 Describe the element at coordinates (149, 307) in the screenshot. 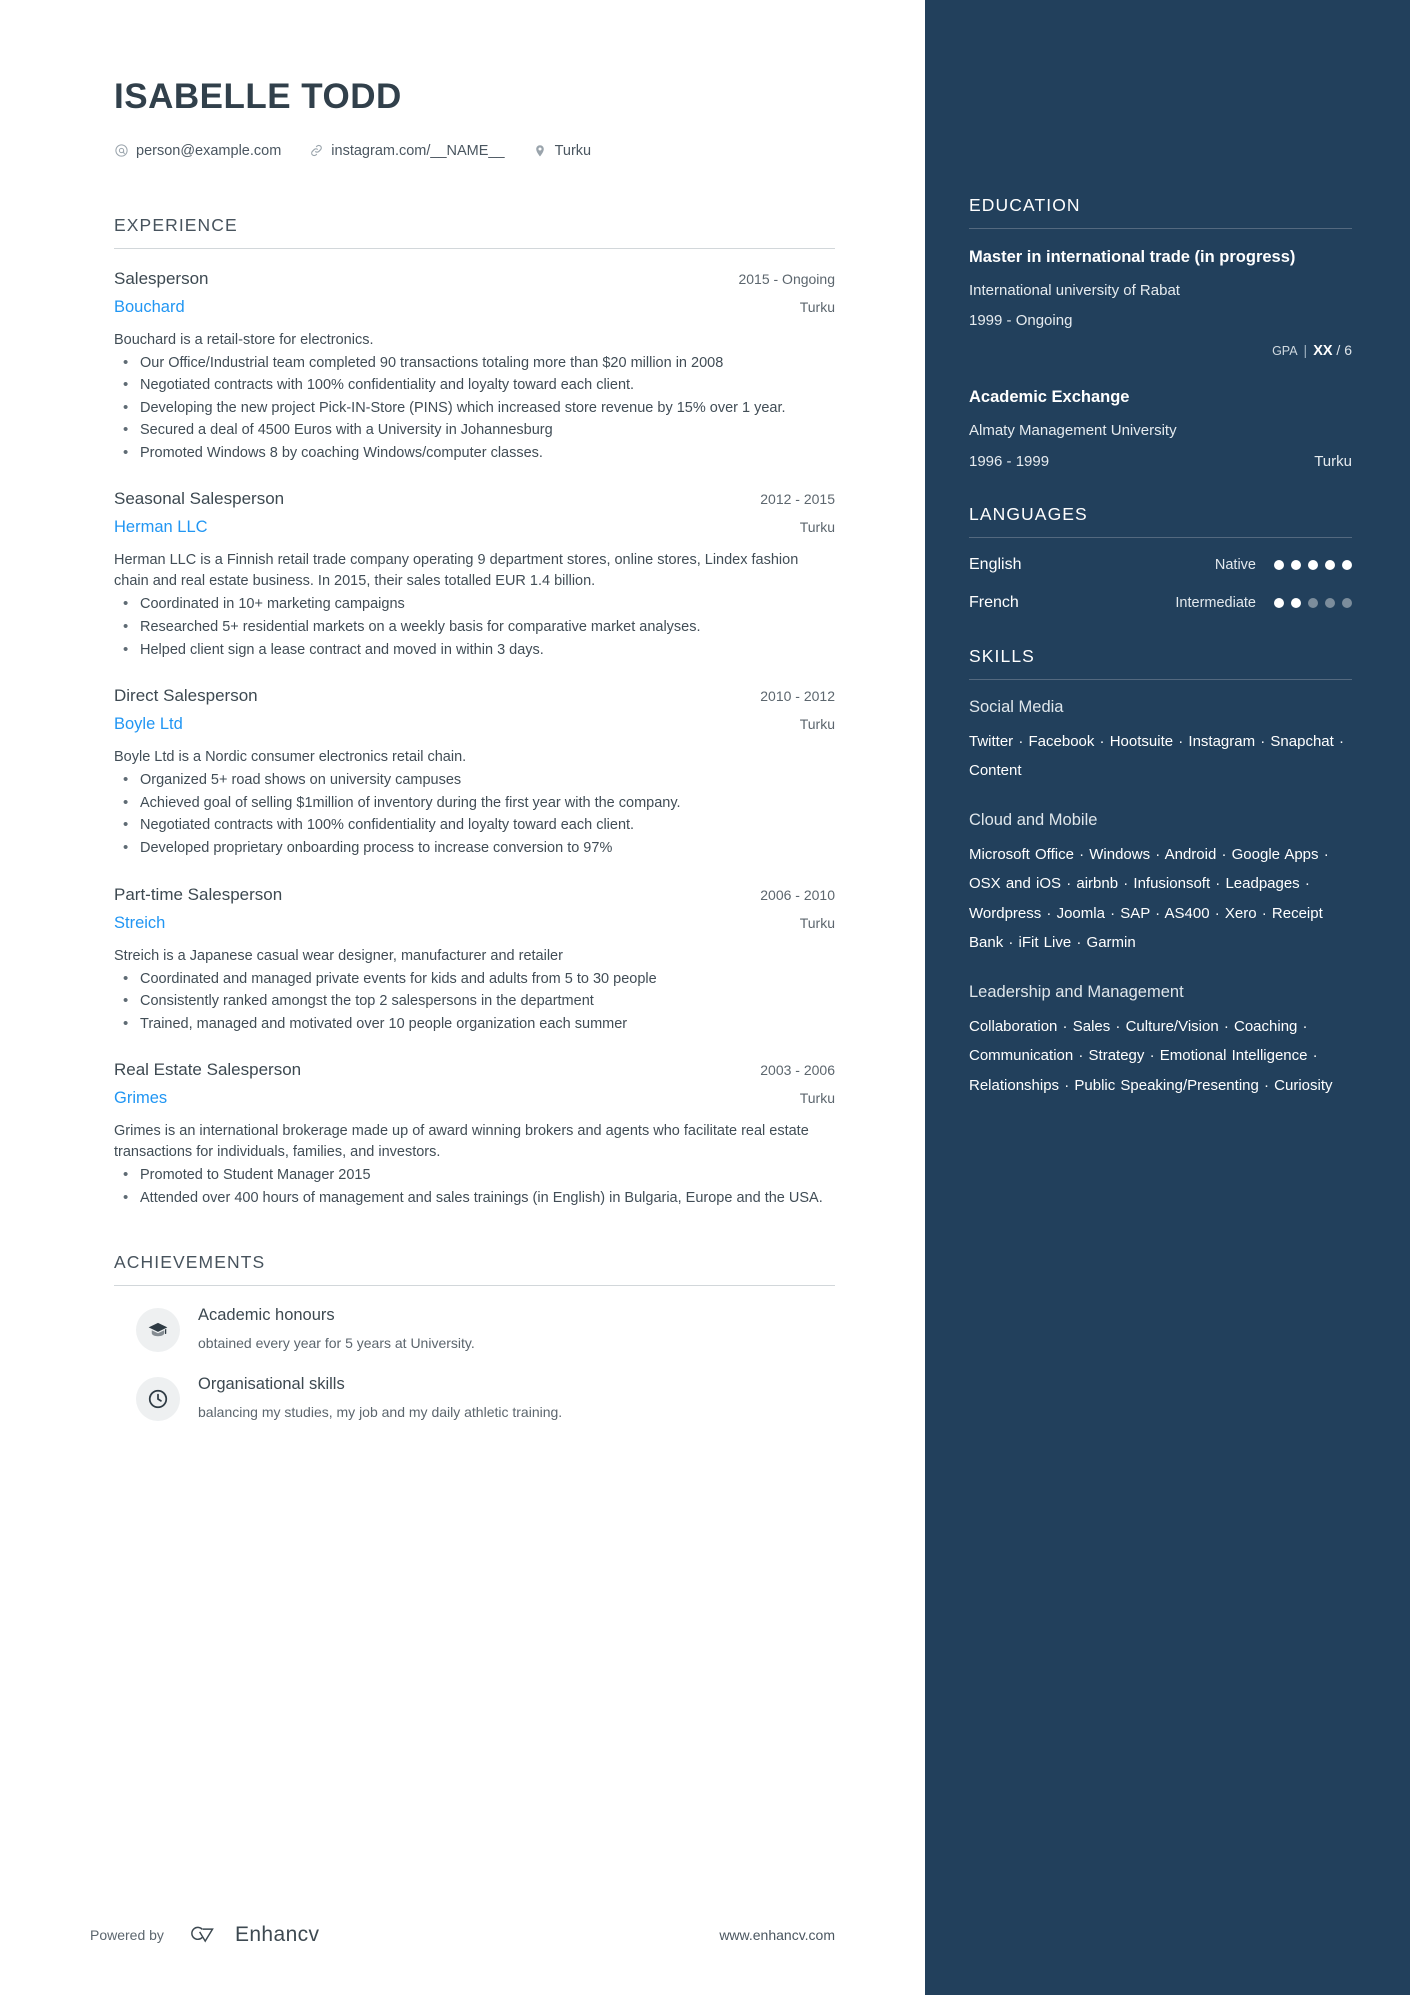

I see `job-company: Bouchard` at that location.